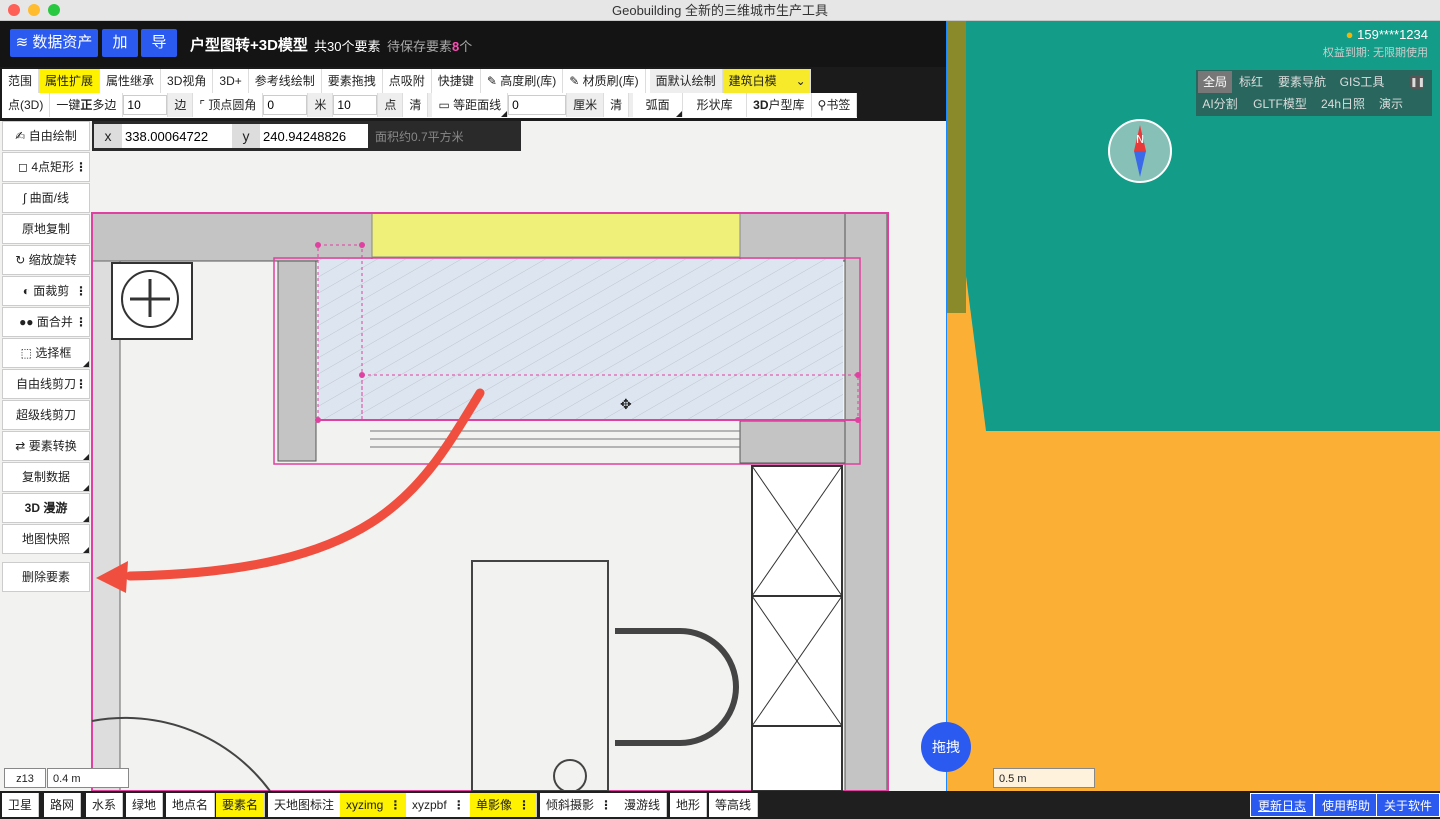  I want to click on user-account: ● 159****1234, so click(1387, 34).